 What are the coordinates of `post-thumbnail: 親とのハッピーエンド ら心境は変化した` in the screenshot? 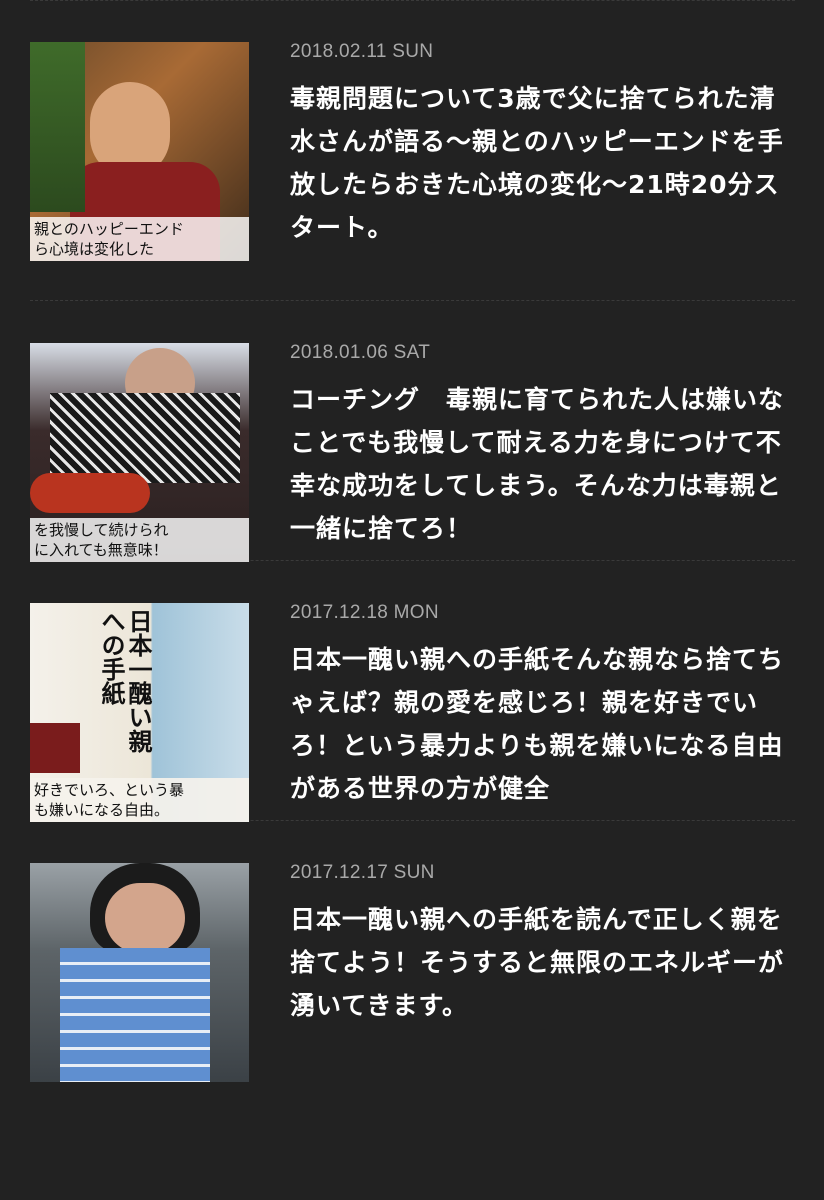 It's located at (139, 151).